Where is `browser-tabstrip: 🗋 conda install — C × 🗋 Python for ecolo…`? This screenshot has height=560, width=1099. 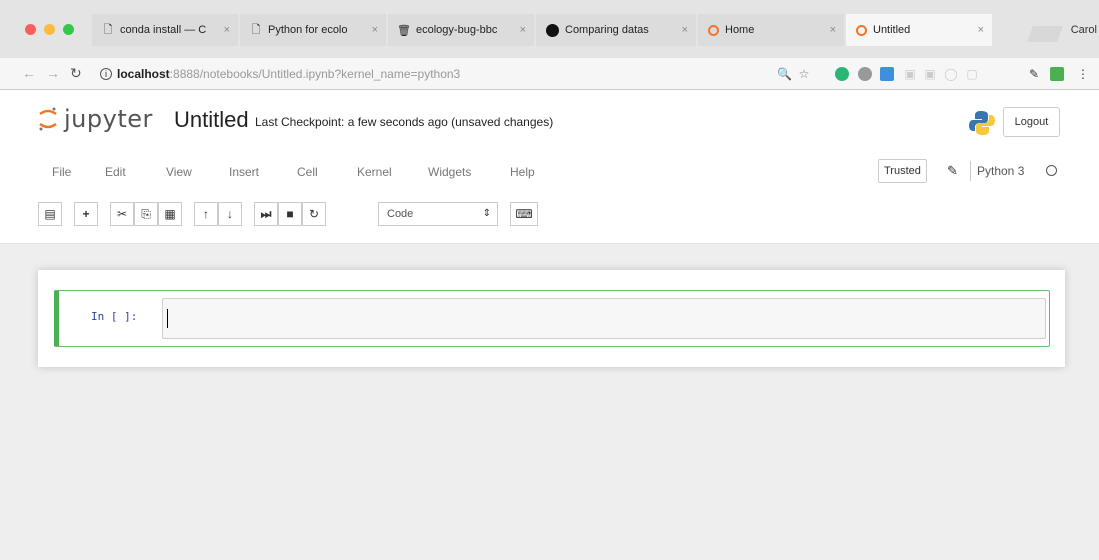
browser-tabstrip: 🗋 conda install — C × 🗋 Python for ecolo… is located at coordinates (549, 29).